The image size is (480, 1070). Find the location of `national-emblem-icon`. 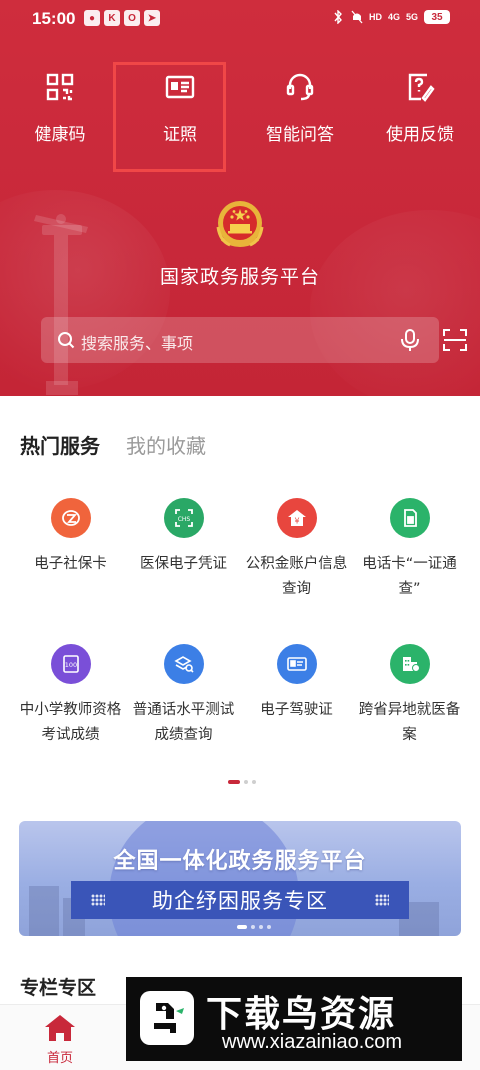

national-emblem-icon is located at coordinates (240, 224).